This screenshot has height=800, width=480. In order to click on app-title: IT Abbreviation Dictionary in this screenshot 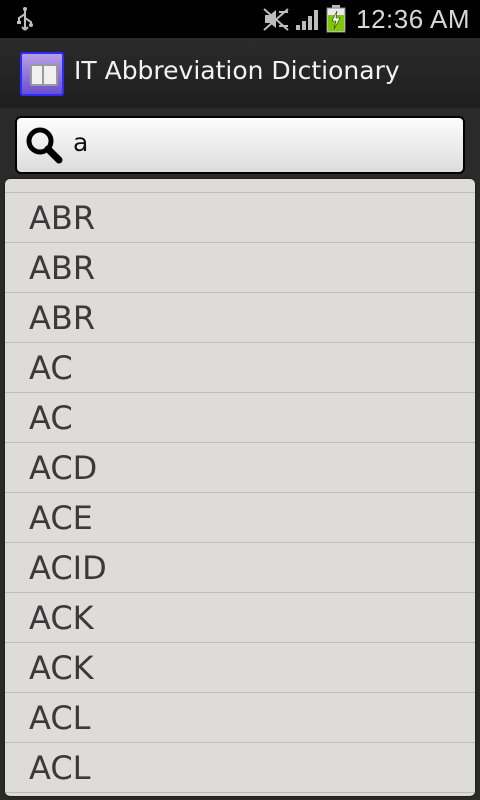, I will do `click(237, 70)`.